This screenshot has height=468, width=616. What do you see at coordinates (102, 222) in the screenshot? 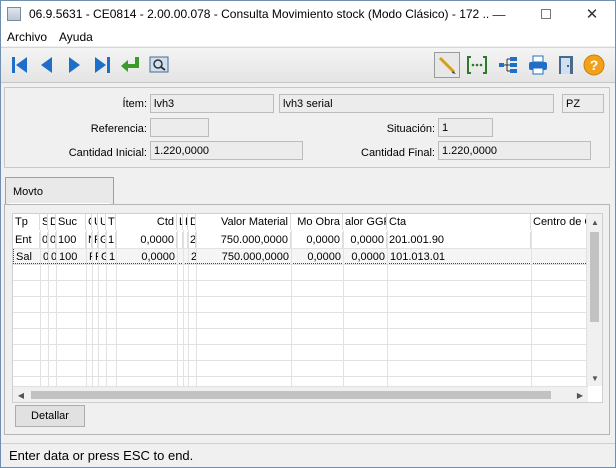
I see `grid-header-cell: U` at bounding box center [102, 222].